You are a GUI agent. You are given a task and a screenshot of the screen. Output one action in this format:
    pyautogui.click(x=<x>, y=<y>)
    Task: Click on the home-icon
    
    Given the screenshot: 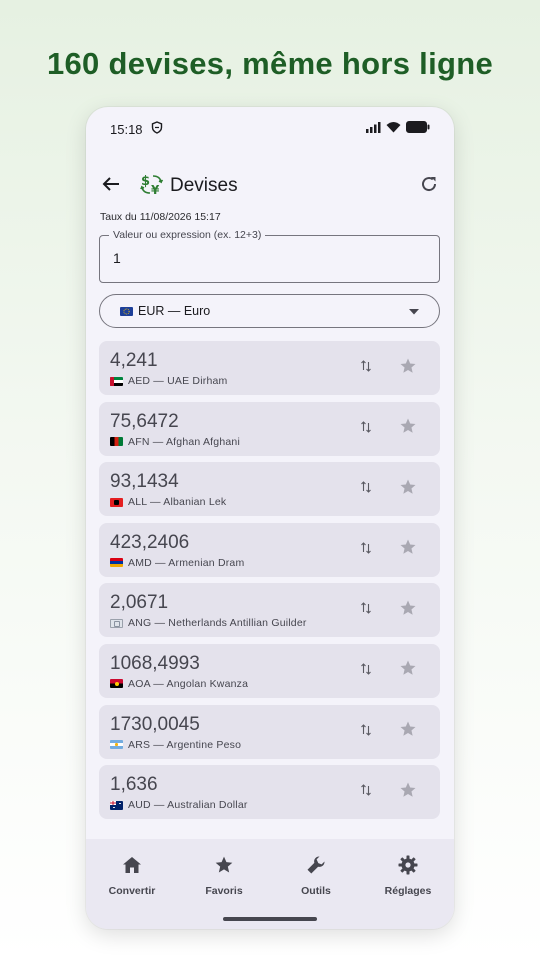 What is the action you would take?
    pyautogui.click(x=132, y=865)
    